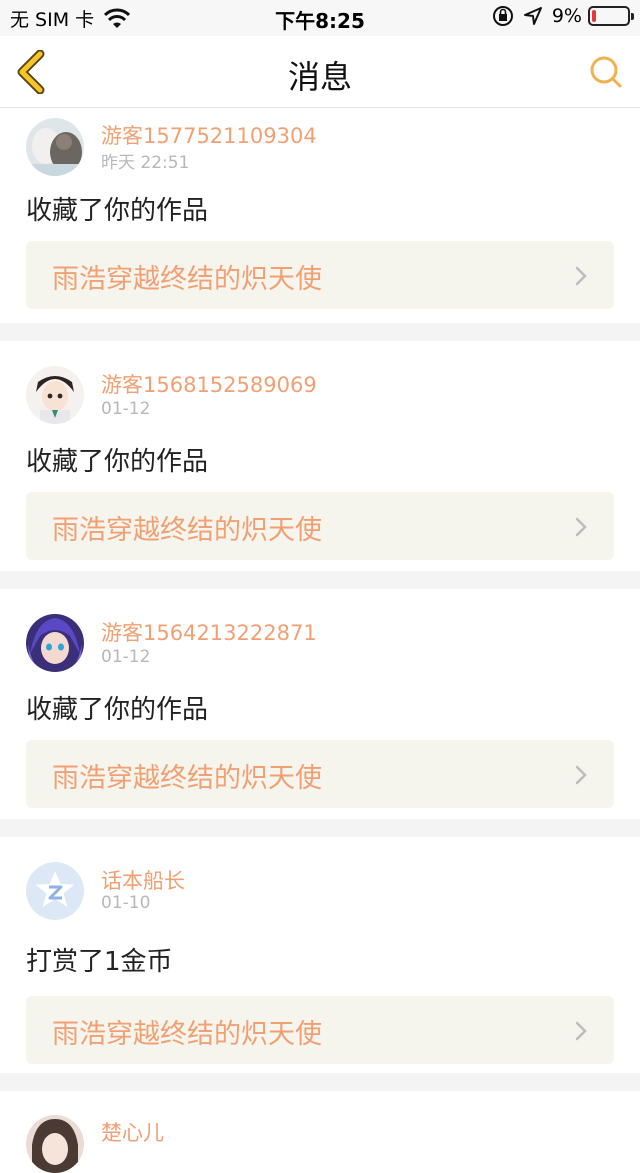  Describe the element at coordinates (99, 962) in the screenshot. I see `message-action: 打赏了1金币` at that location.